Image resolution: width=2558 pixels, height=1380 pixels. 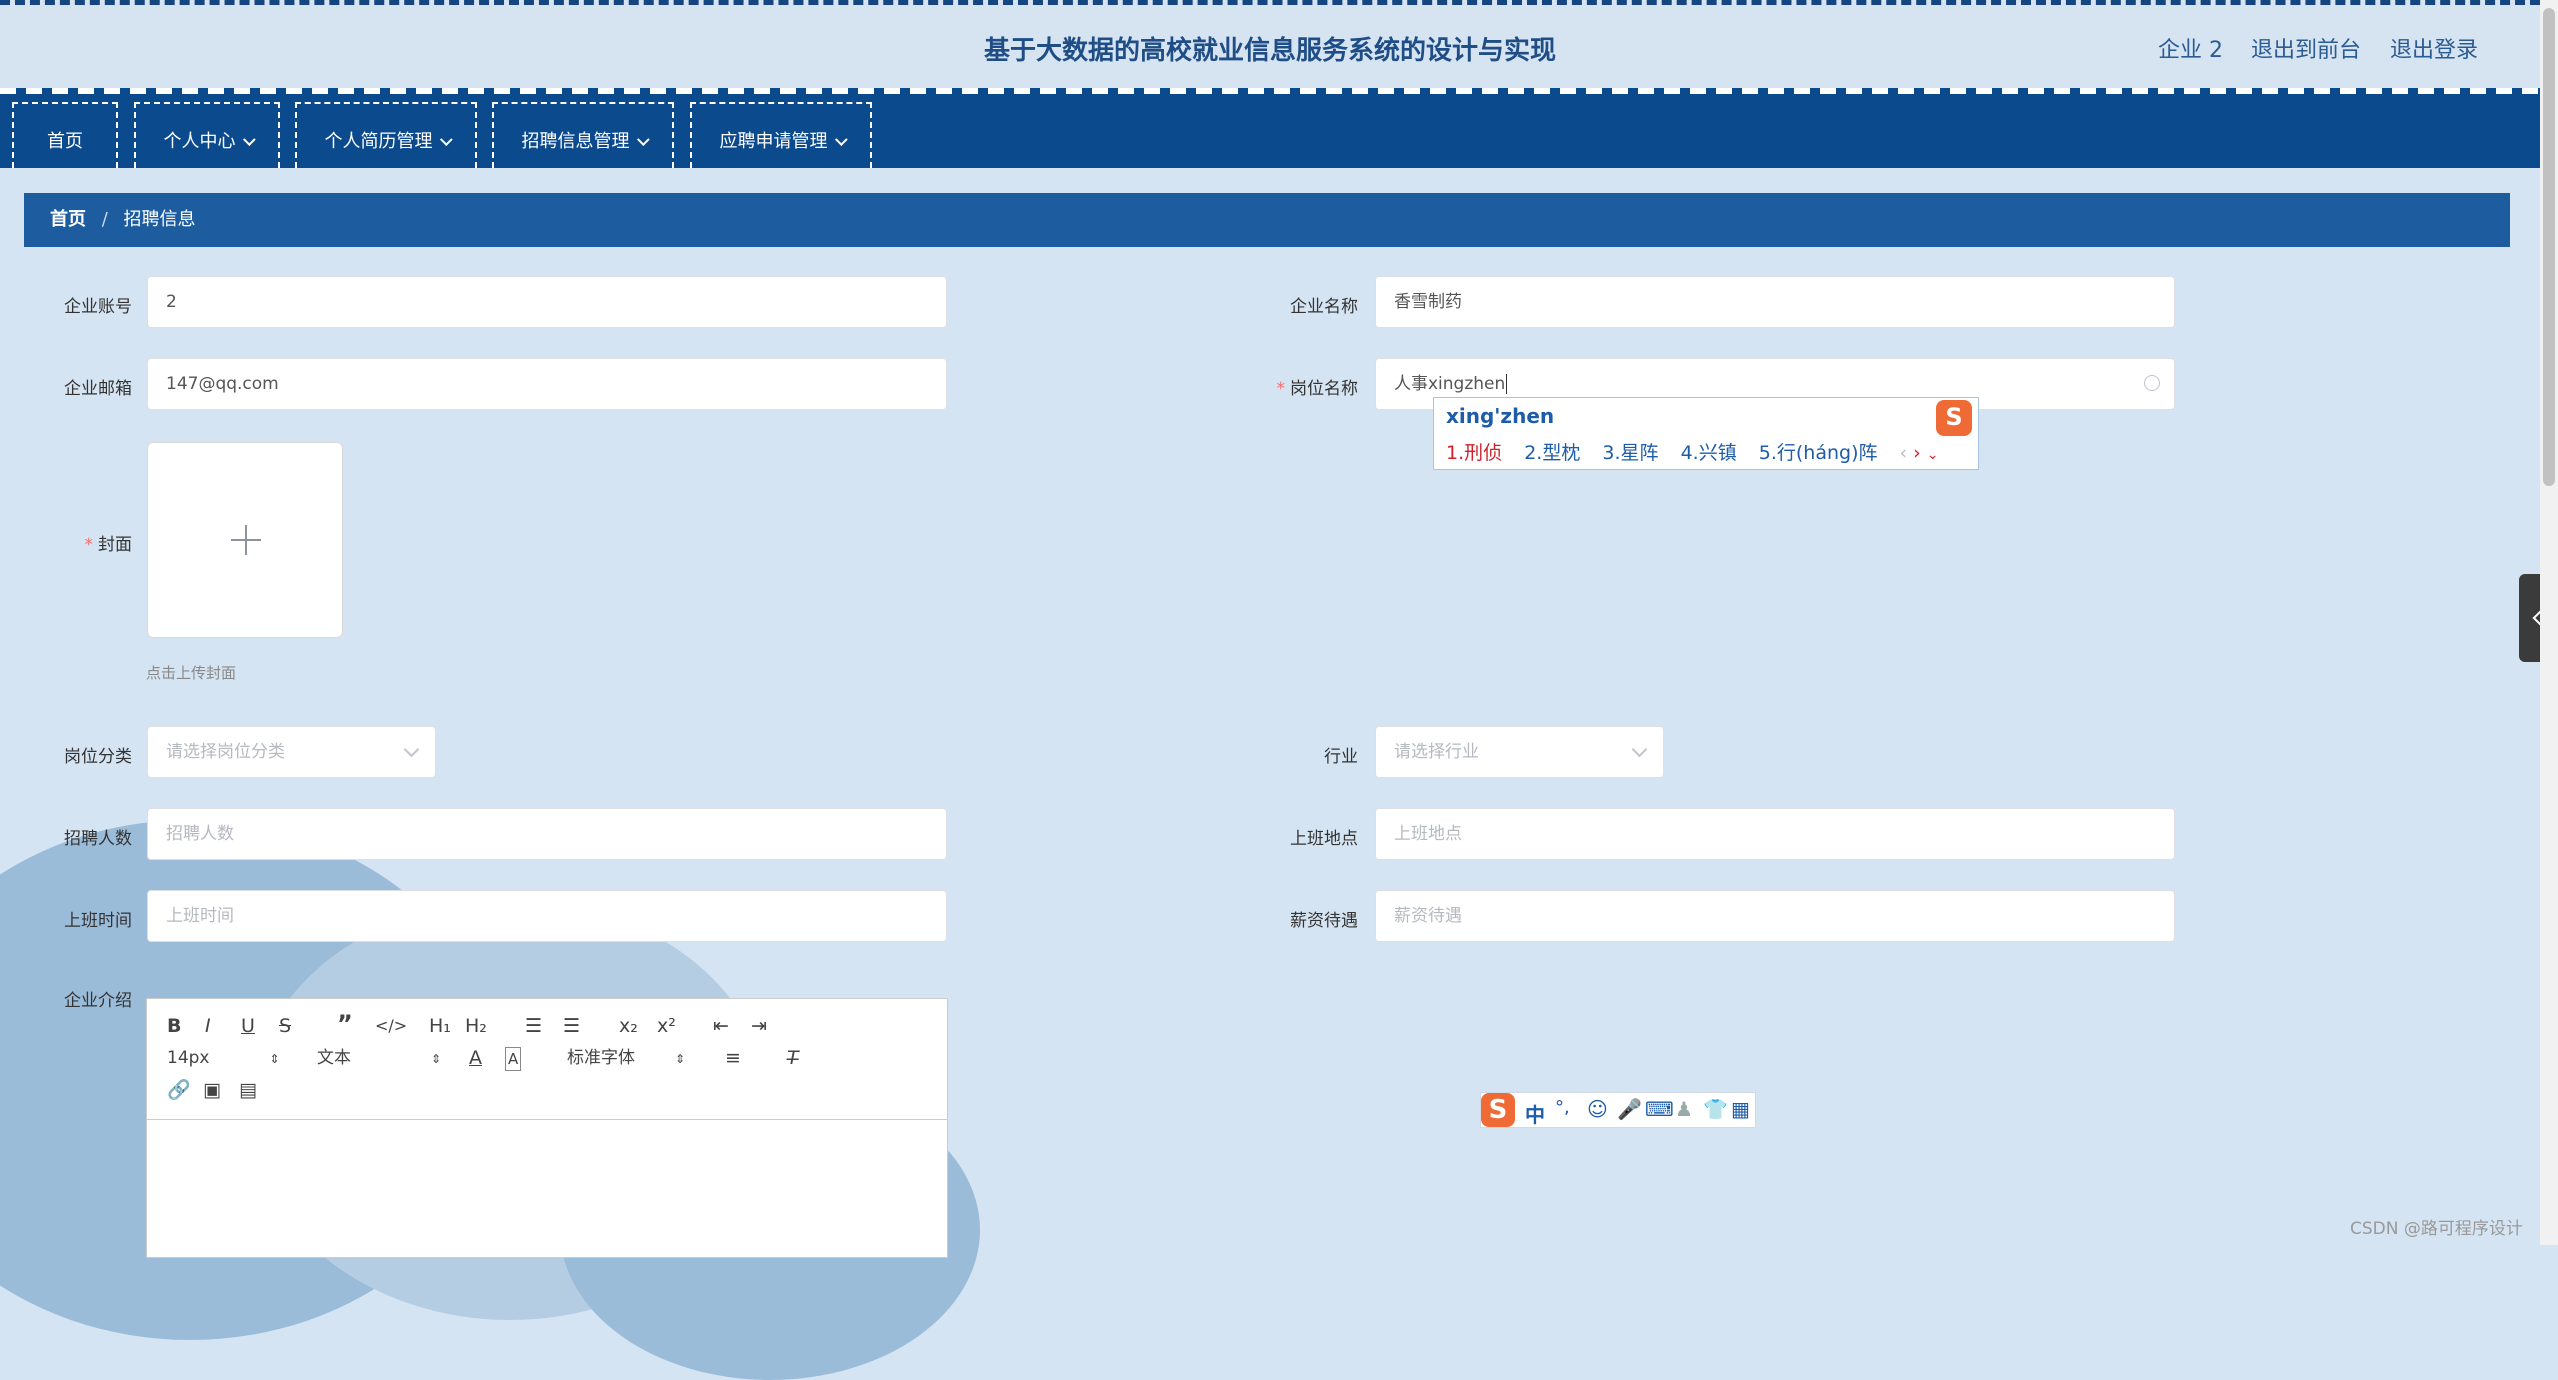 I want to click on location-input: 上班地点, so click(x=1775, y=834).